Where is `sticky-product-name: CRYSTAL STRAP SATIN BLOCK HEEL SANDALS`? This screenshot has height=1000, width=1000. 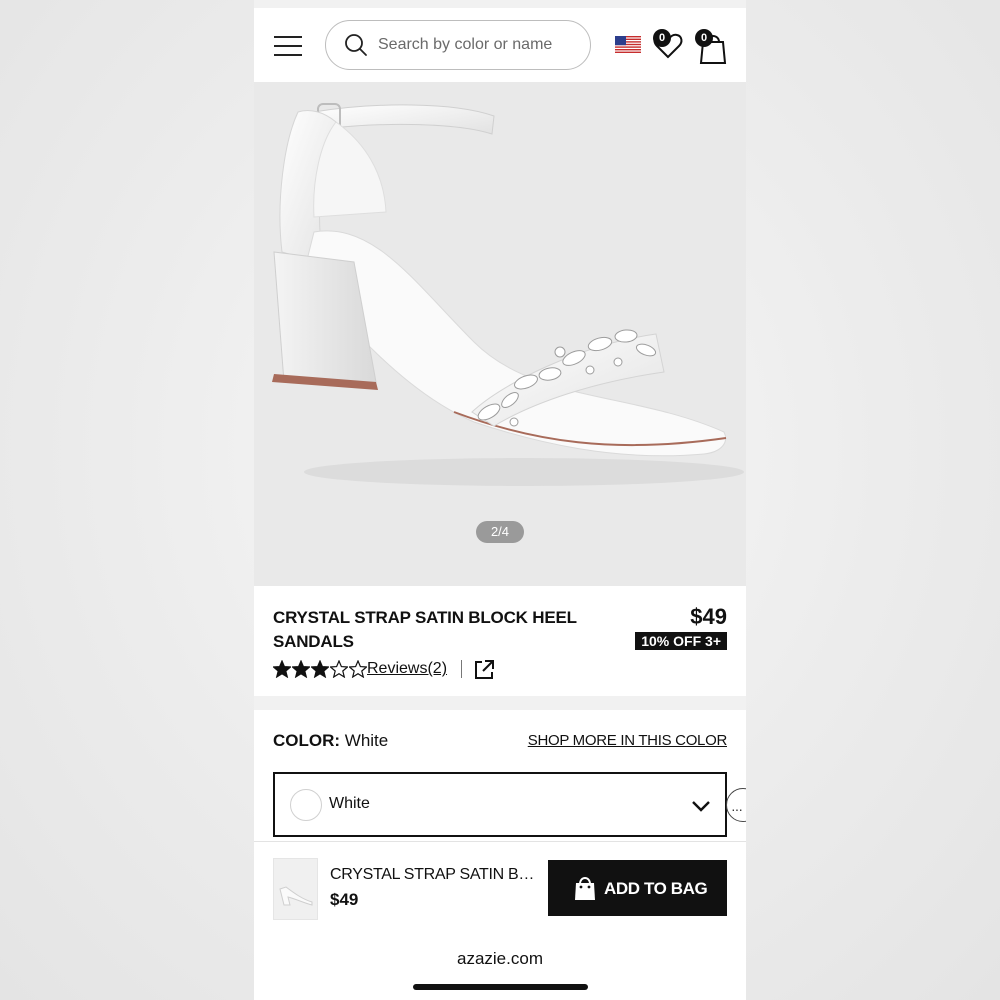
sticky-product-name: CRYSTAL STRAP SATIN BLOCK HEEL SANDALS is located at coordinates (435, 874).